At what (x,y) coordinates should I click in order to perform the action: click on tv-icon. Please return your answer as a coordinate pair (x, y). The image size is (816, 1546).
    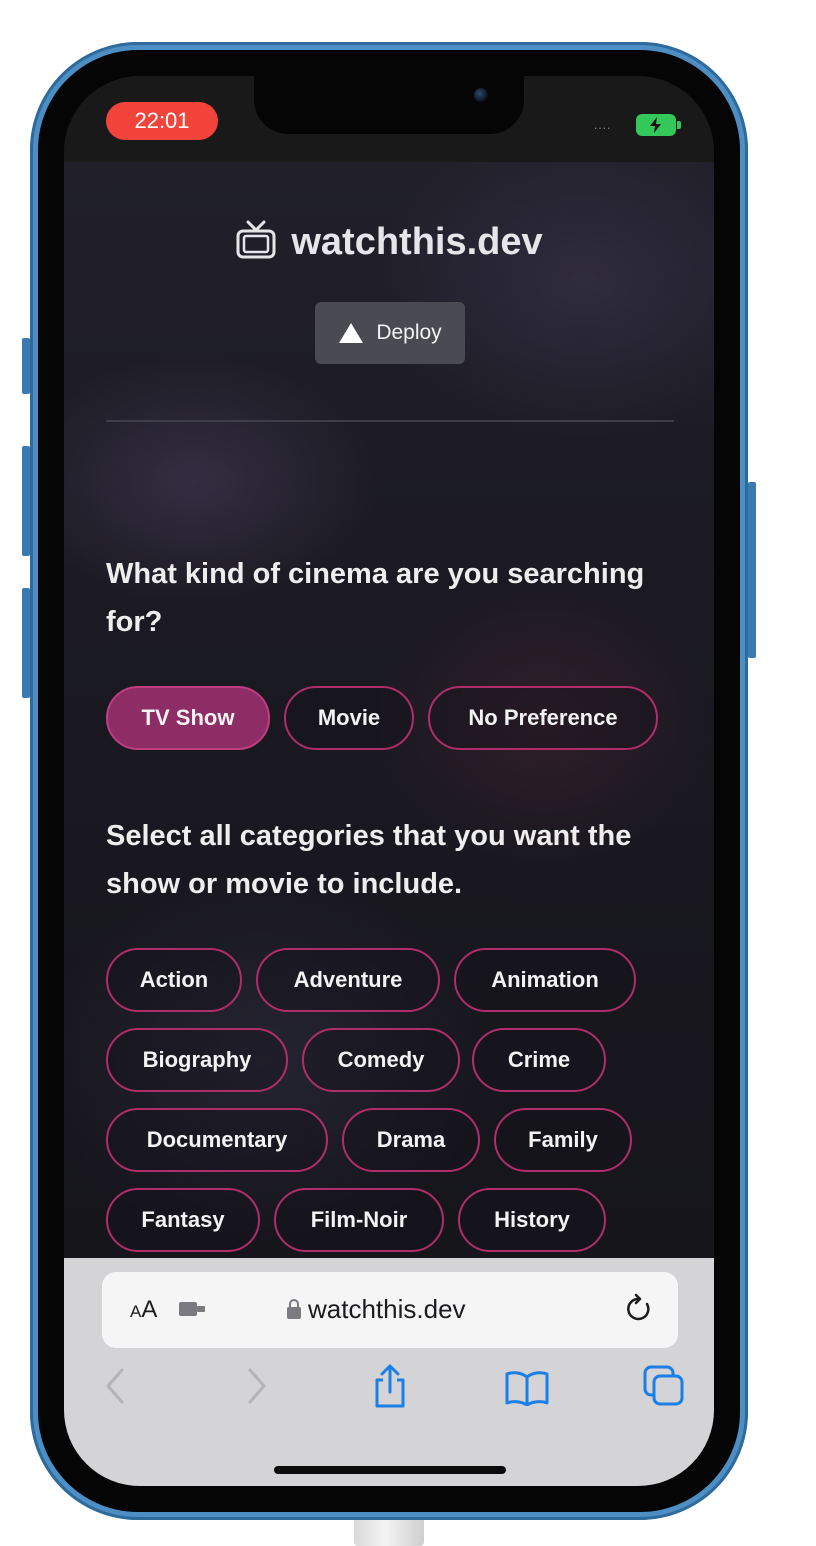
    Looking at the image, I should click on (256, 245).